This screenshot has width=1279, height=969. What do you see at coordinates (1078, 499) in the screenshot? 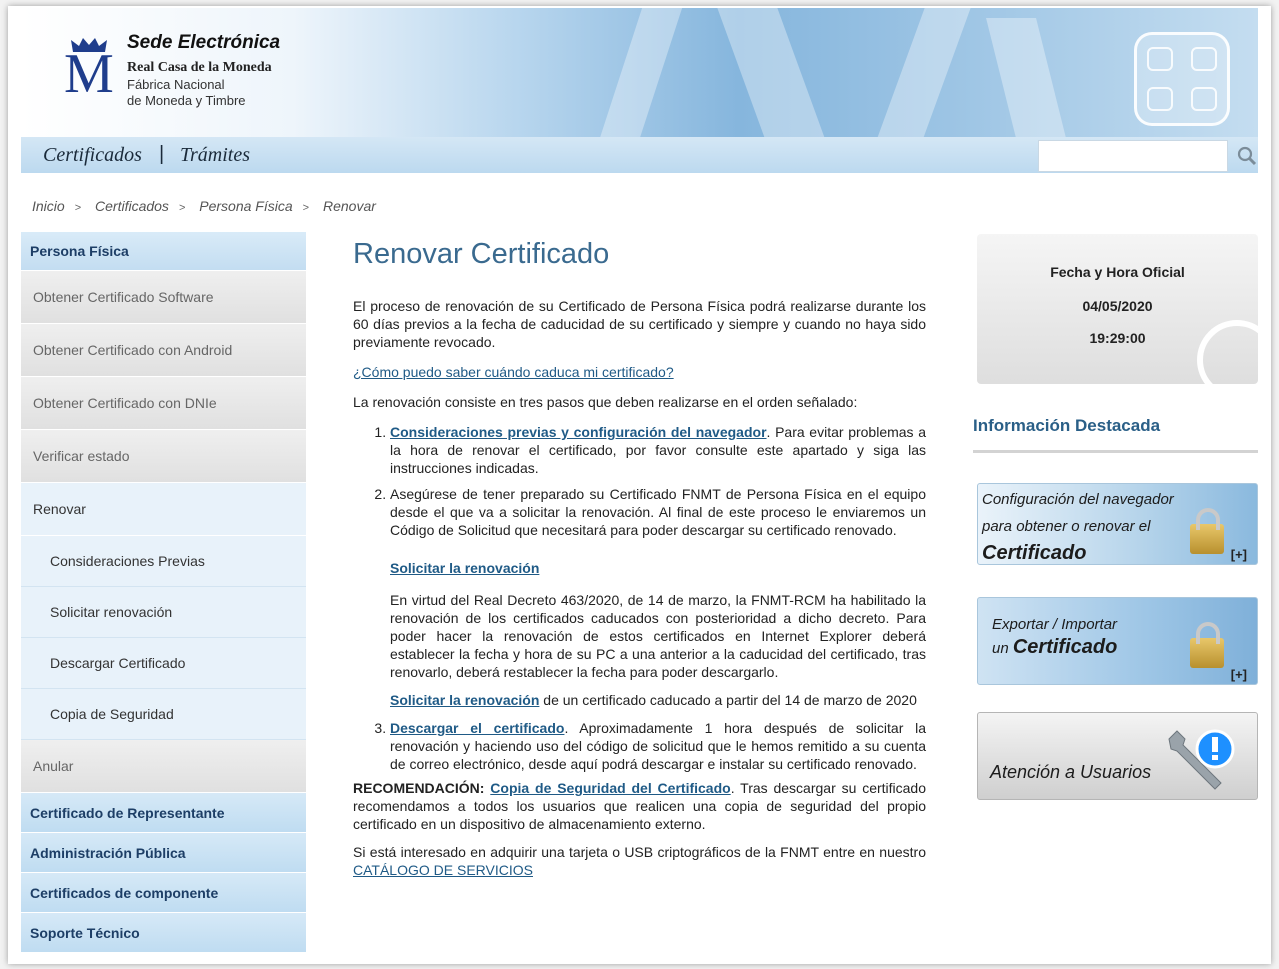
I see `promo1-line1: Configuración del navegador` at bounding box center [1078, 499].